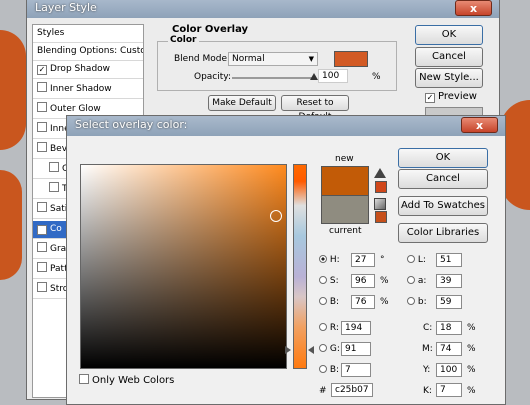 This screenshot has height=405, width=530. What do you see at coordinates (323, 259) in the screenshot?
I see `h-radio` at bounding box center [323, 259].